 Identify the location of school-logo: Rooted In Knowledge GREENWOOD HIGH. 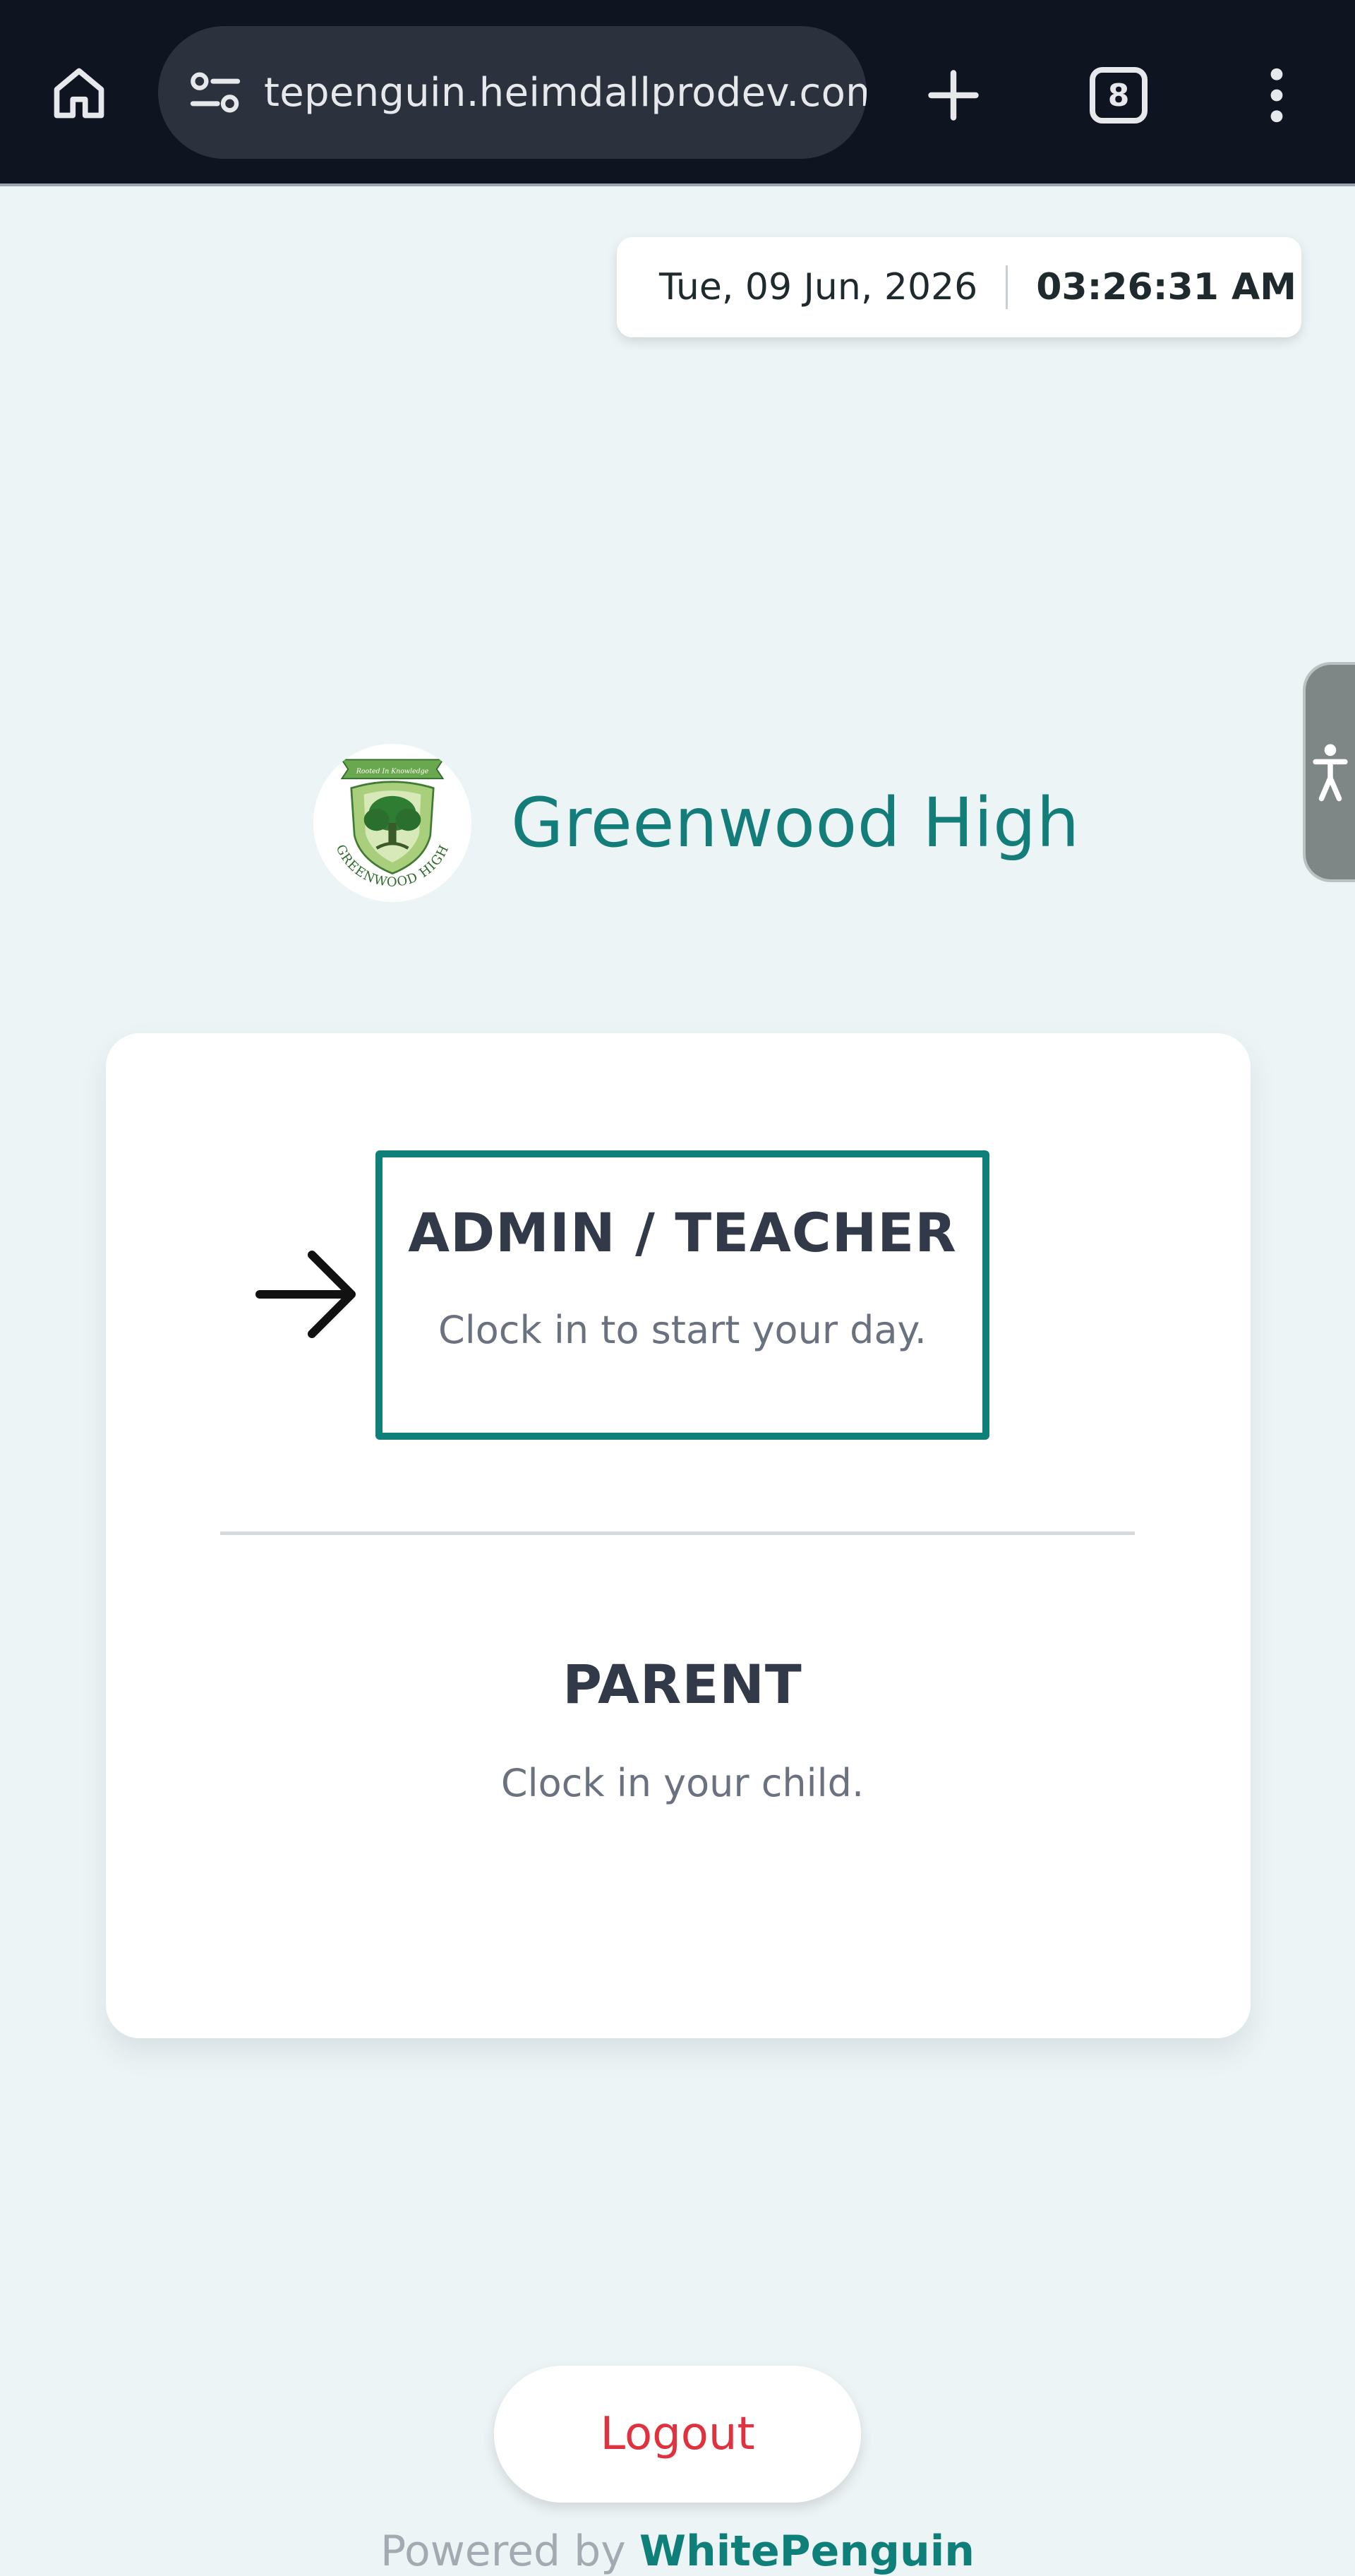
(392, 823).